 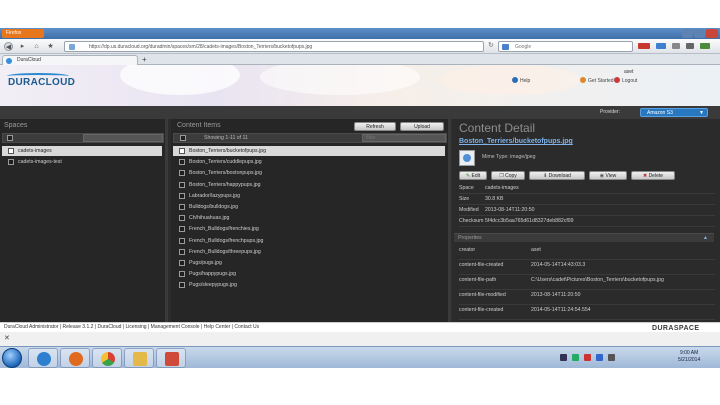 What do you see at coordinates (497, 128) in the screenshot?
I see `content-detail-title: Content Detail` at bounding box center [497, 128].